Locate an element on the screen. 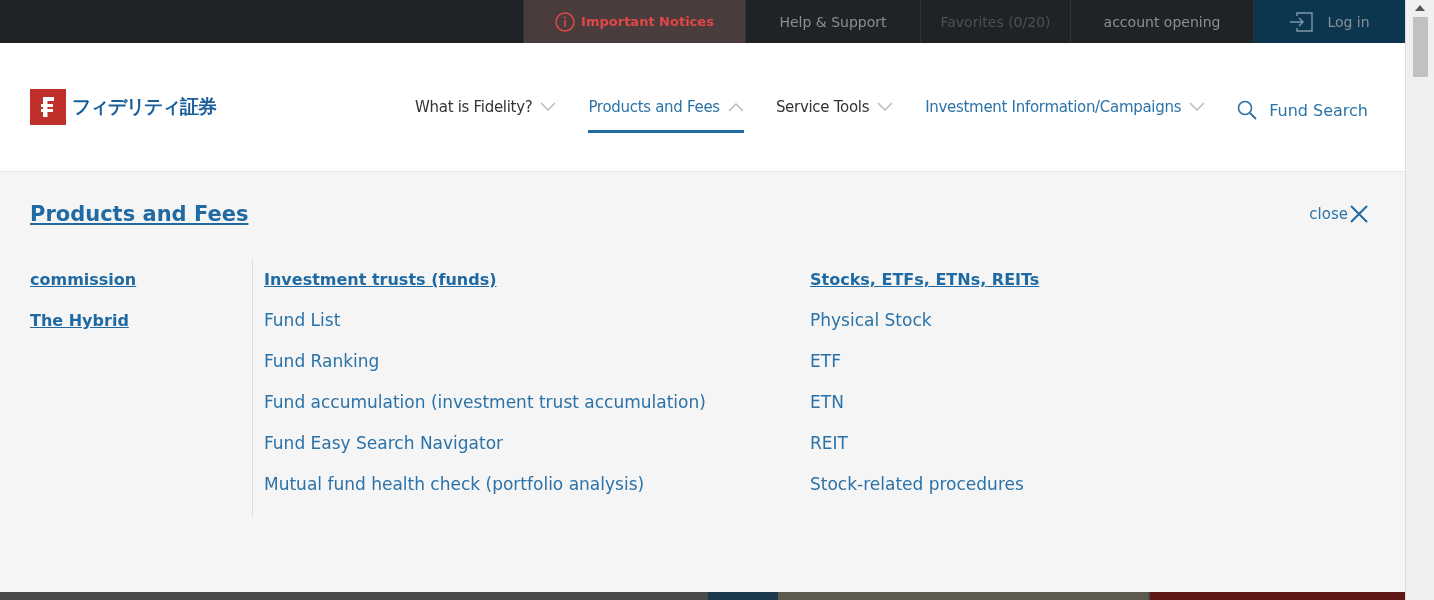 The height and width of the screenshot is (600, 1434). menu-heading-link: commission is located at coordinates (83, 279).